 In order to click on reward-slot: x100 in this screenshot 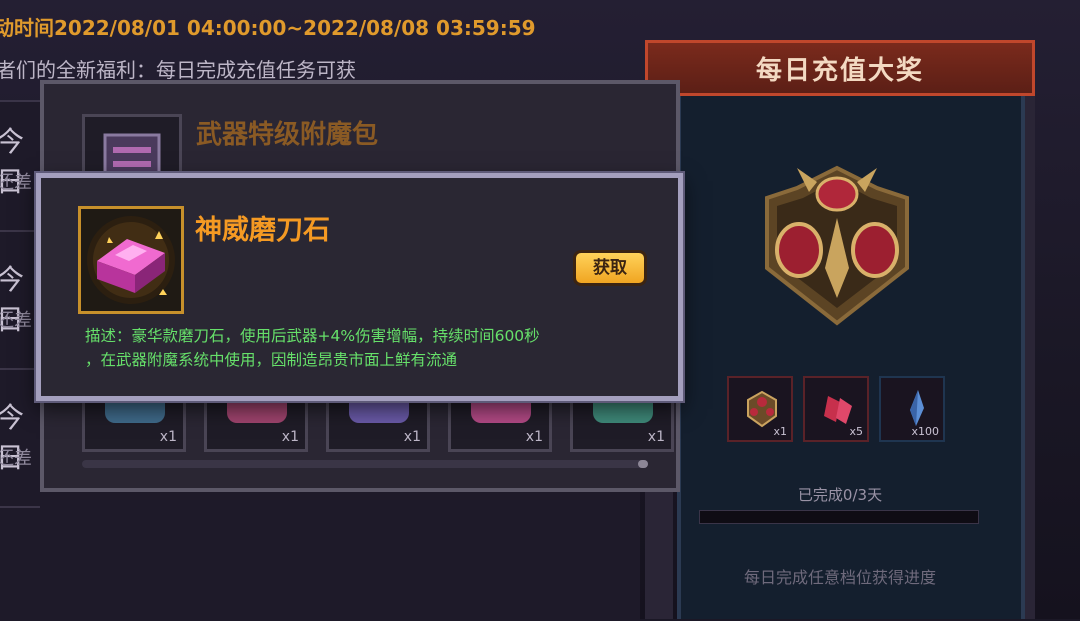, I will do `click(912, 409)`.